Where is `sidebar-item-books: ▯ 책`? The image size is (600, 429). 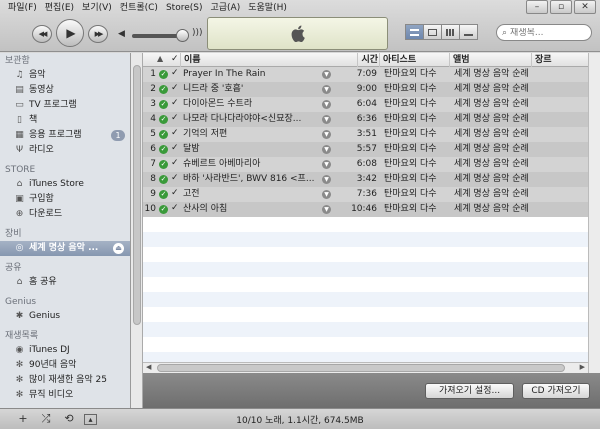
sidebar-item-books: ▯ 책 is located at coordinates (65, 120).